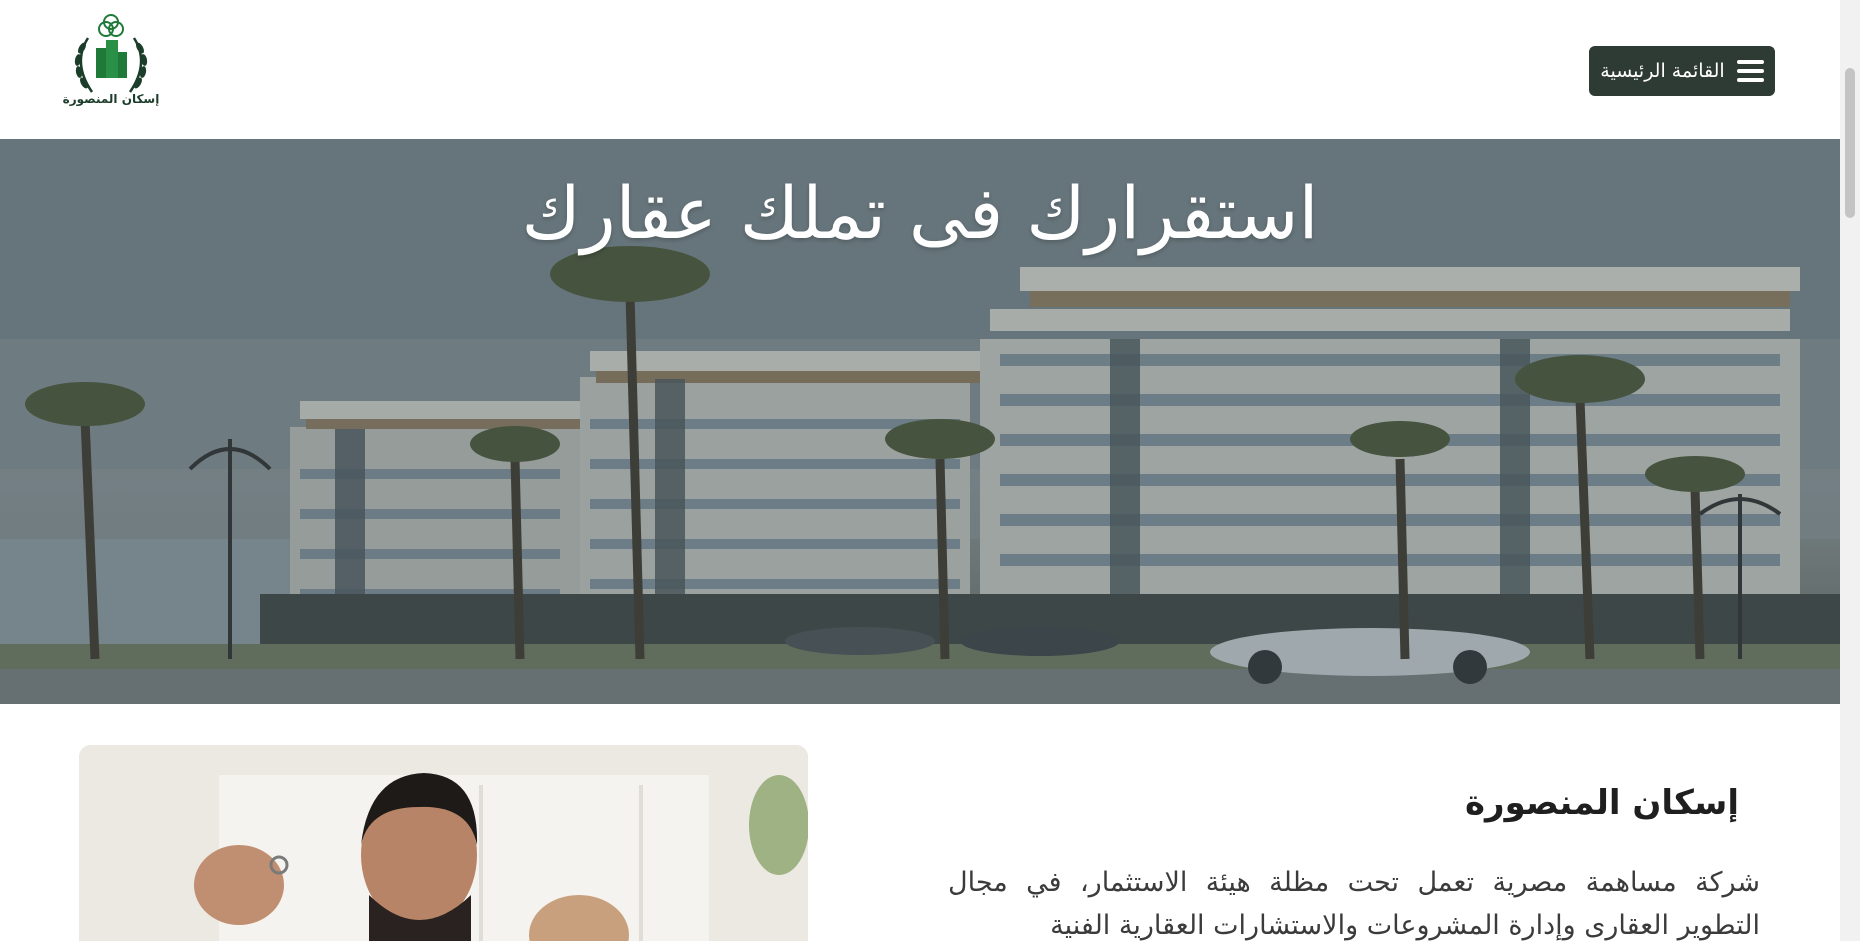  What do you see at coordinates (1601, 803) in the screenshot?
I see `about-section-title: إسكان المنصورة` at bounding box center [1601, 803].